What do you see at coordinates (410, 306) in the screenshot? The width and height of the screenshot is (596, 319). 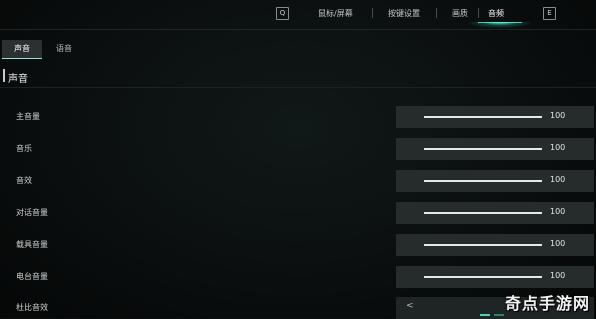 I see `arrow-left-icon: <` at bounding box center [410, 306].